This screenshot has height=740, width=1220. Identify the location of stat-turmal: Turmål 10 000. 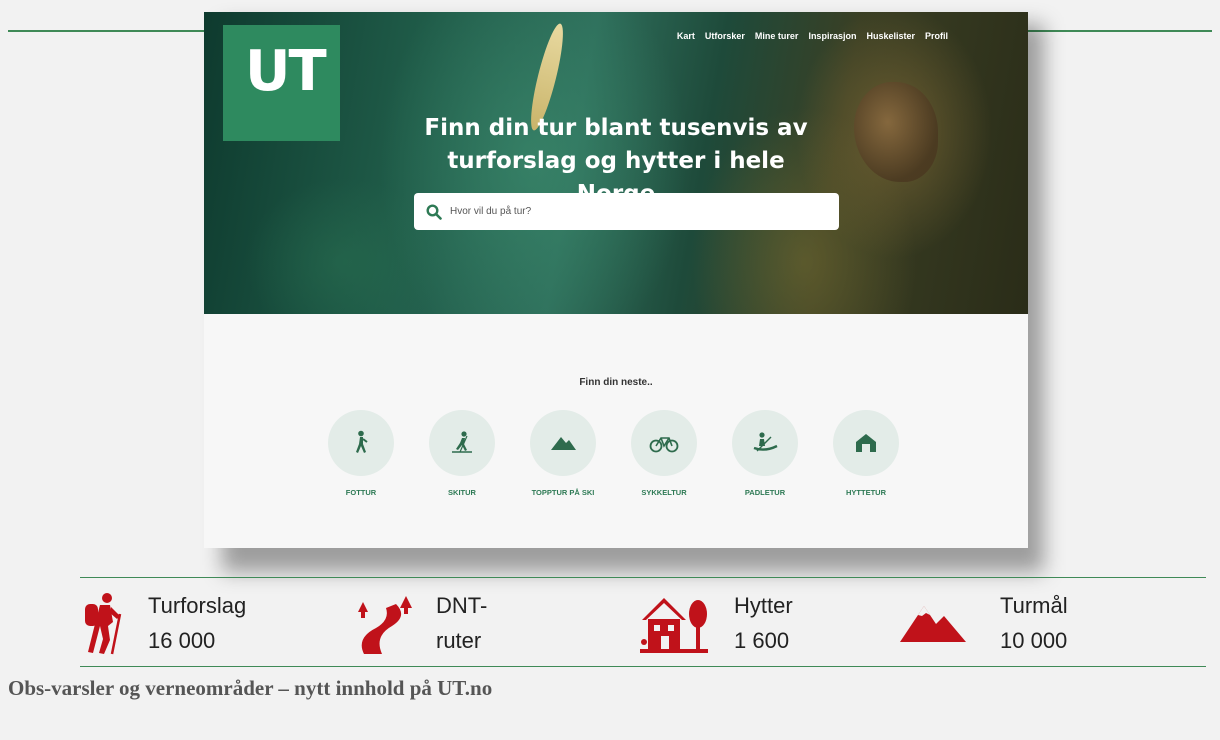
(983, 623).